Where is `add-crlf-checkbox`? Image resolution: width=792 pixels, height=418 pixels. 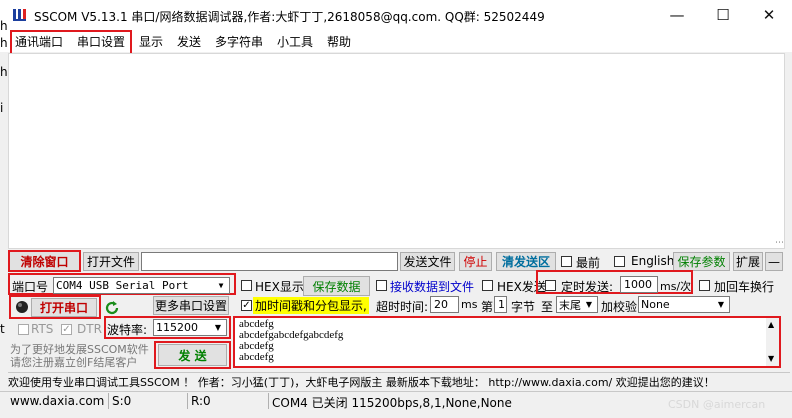
add-crlf-checkbox is located at coordinates (704, 285).